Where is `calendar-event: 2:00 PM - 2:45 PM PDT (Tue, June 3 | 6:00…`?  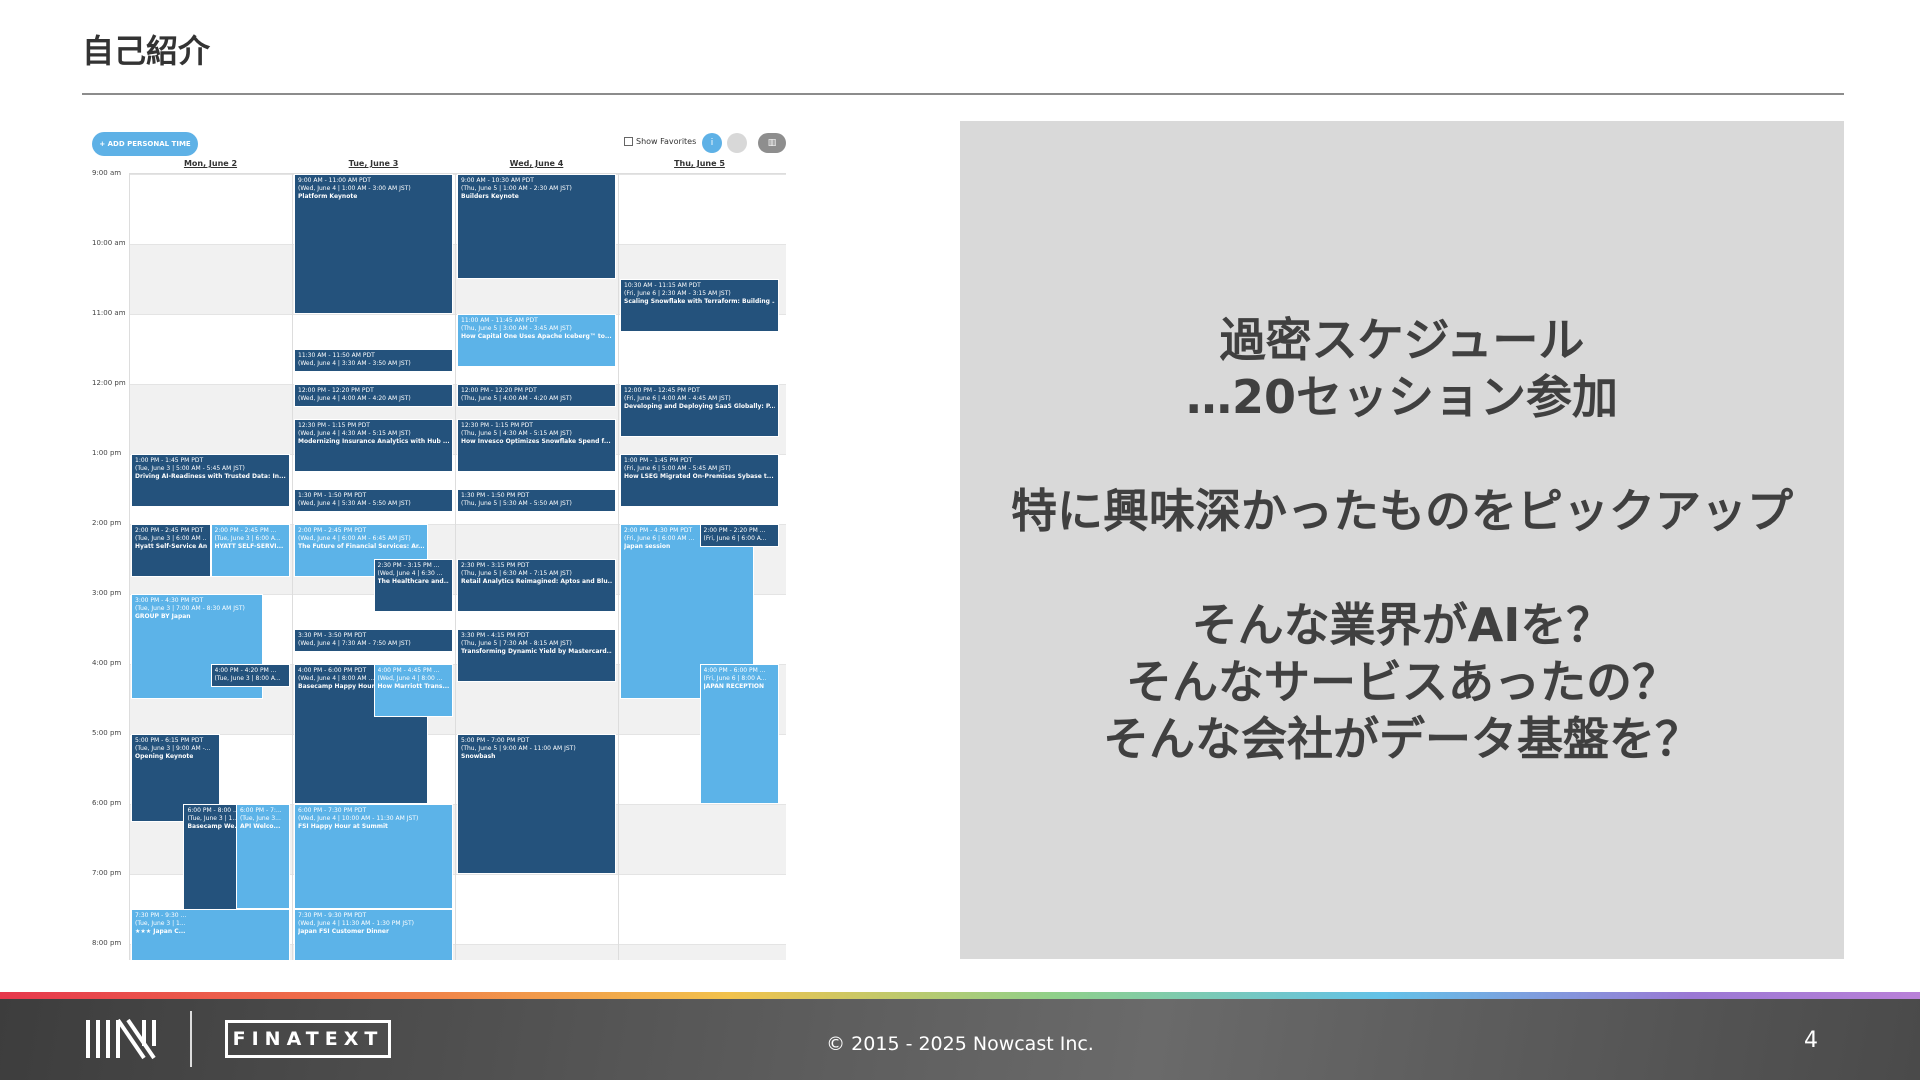 calendar-event: 2:00 PM - 2:45 PM PDT (Tue, June 3 | 6:00… is located at coordinates (171, 550).